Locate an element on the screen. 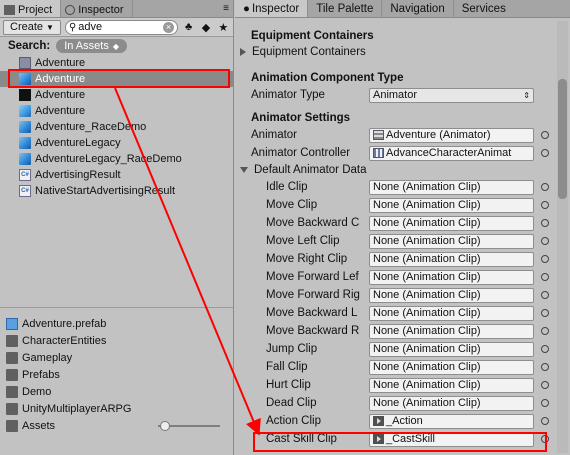 The width and height of the screenshot is (570, 455). list-item: AdventureLegacy_RaceDemo is located at coordinates (116, 159).